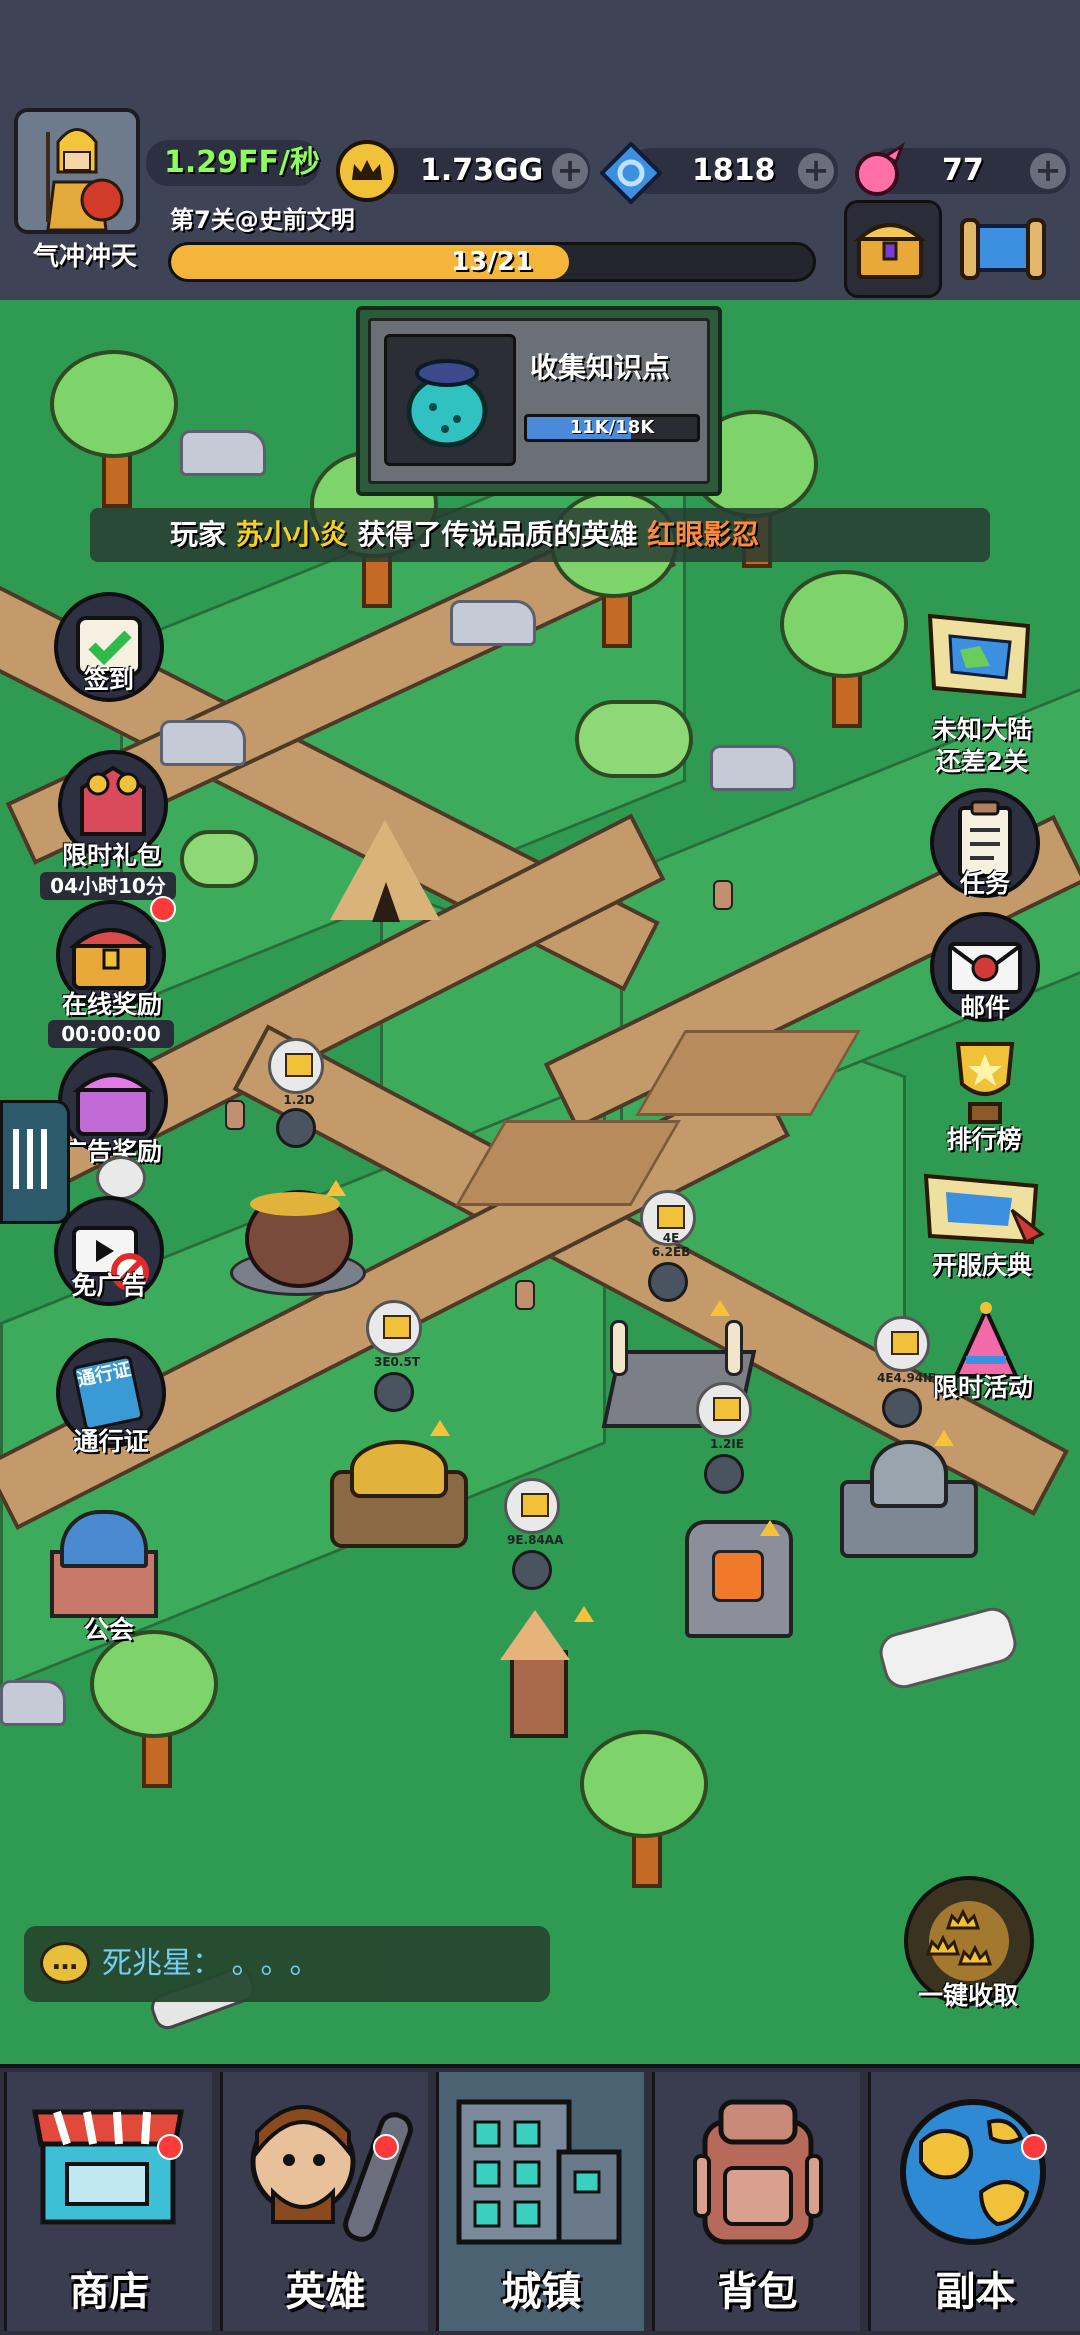  Describe the element at coordinates (109, 2292) in the screenshot. I see `nav-label-shop: 商店` at that location.